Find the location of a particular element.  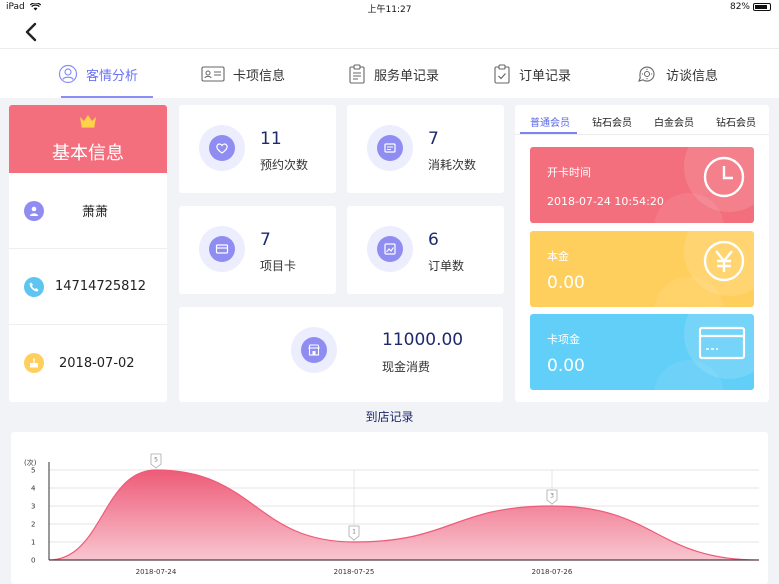

appointments-label: 预约次数 is located at coordinates (284, 165).